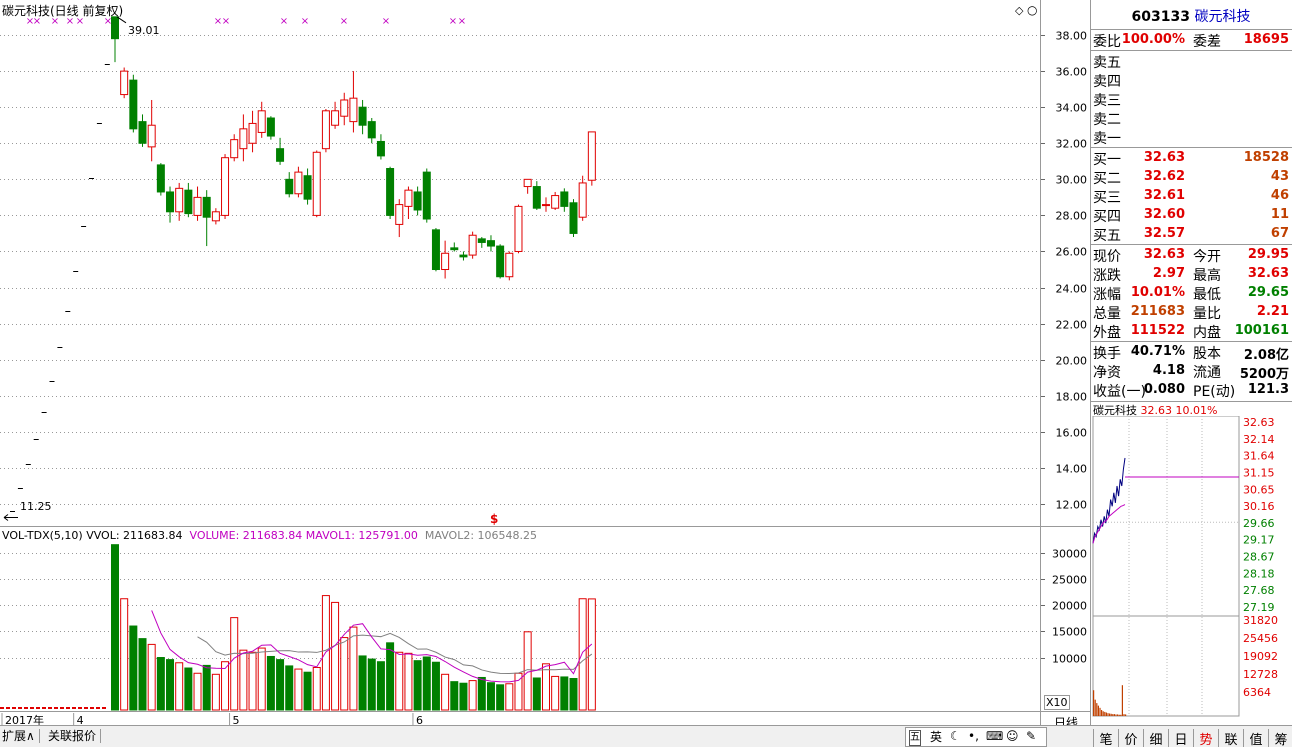 Image resolution: width=1292 pixels, height=748 pixels. Describe the element at coordinates (1032, 10) in the screenshot. I see `window-close-icon: ○` at that location.